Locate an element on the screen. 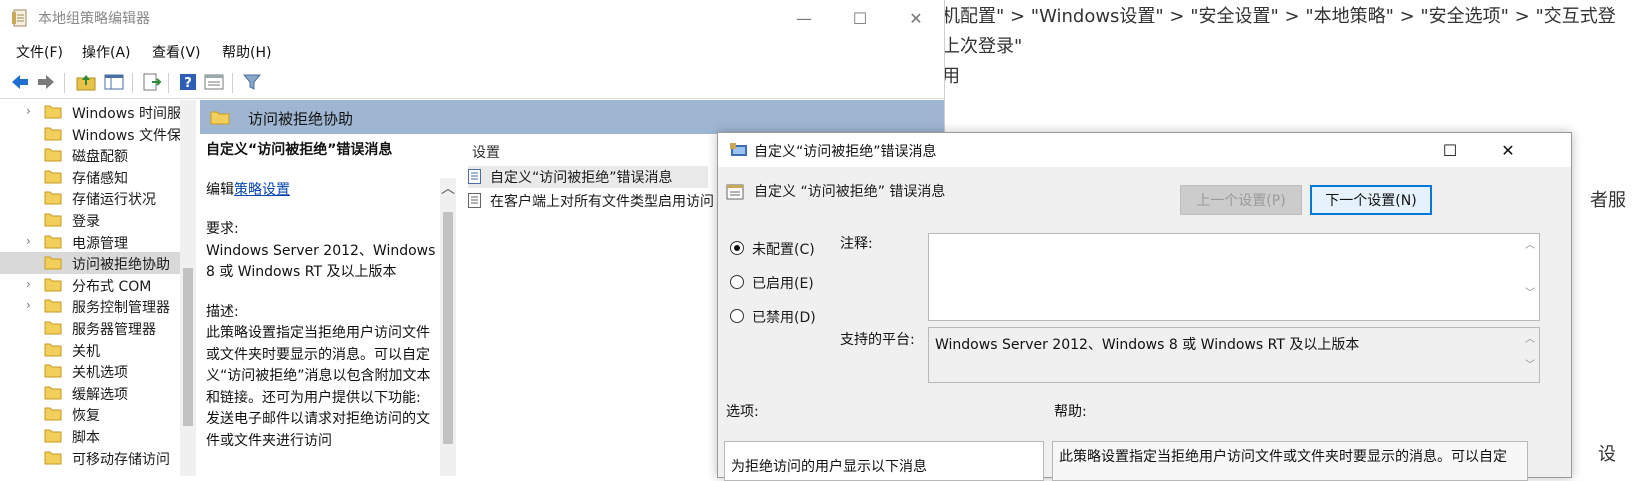 This screenshot has width=1634, height=481. tree-item: 缓解选项 is located at coordinates (90, 393).